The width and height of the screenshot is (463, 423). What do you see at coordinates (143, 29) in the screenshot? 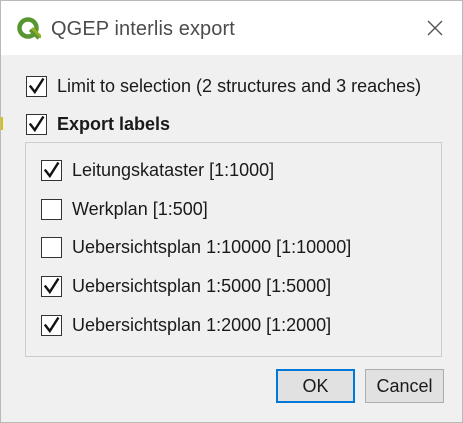
I see `window-title: QGEP interlis export` at bounding box center [143, 29].